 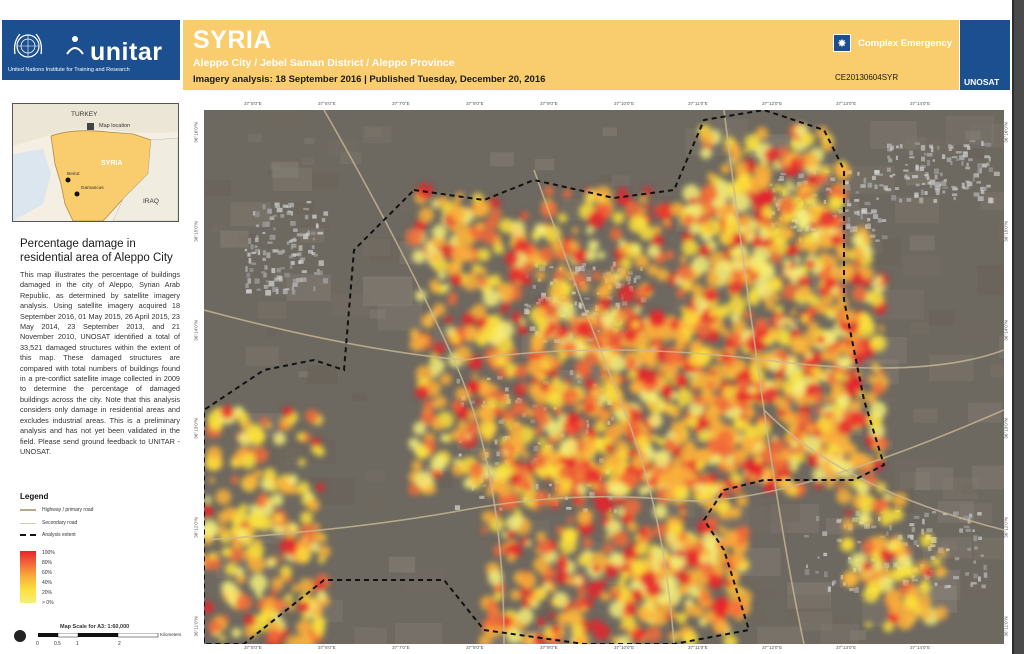 What do you see at coordinates (1006, 527) in the screenshot?
I see `map-tick-right: 36°12'0"N` at bounding box center [1006, 527].